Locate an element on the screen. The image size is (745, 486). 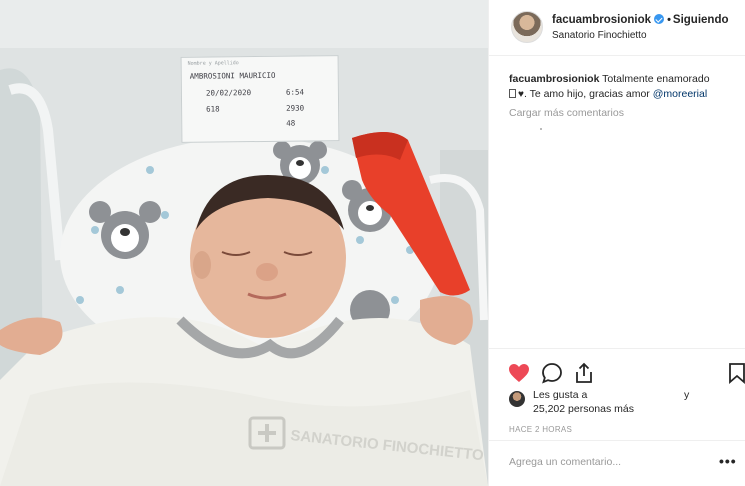
liker-avatar is located at coordinates (517, 399).